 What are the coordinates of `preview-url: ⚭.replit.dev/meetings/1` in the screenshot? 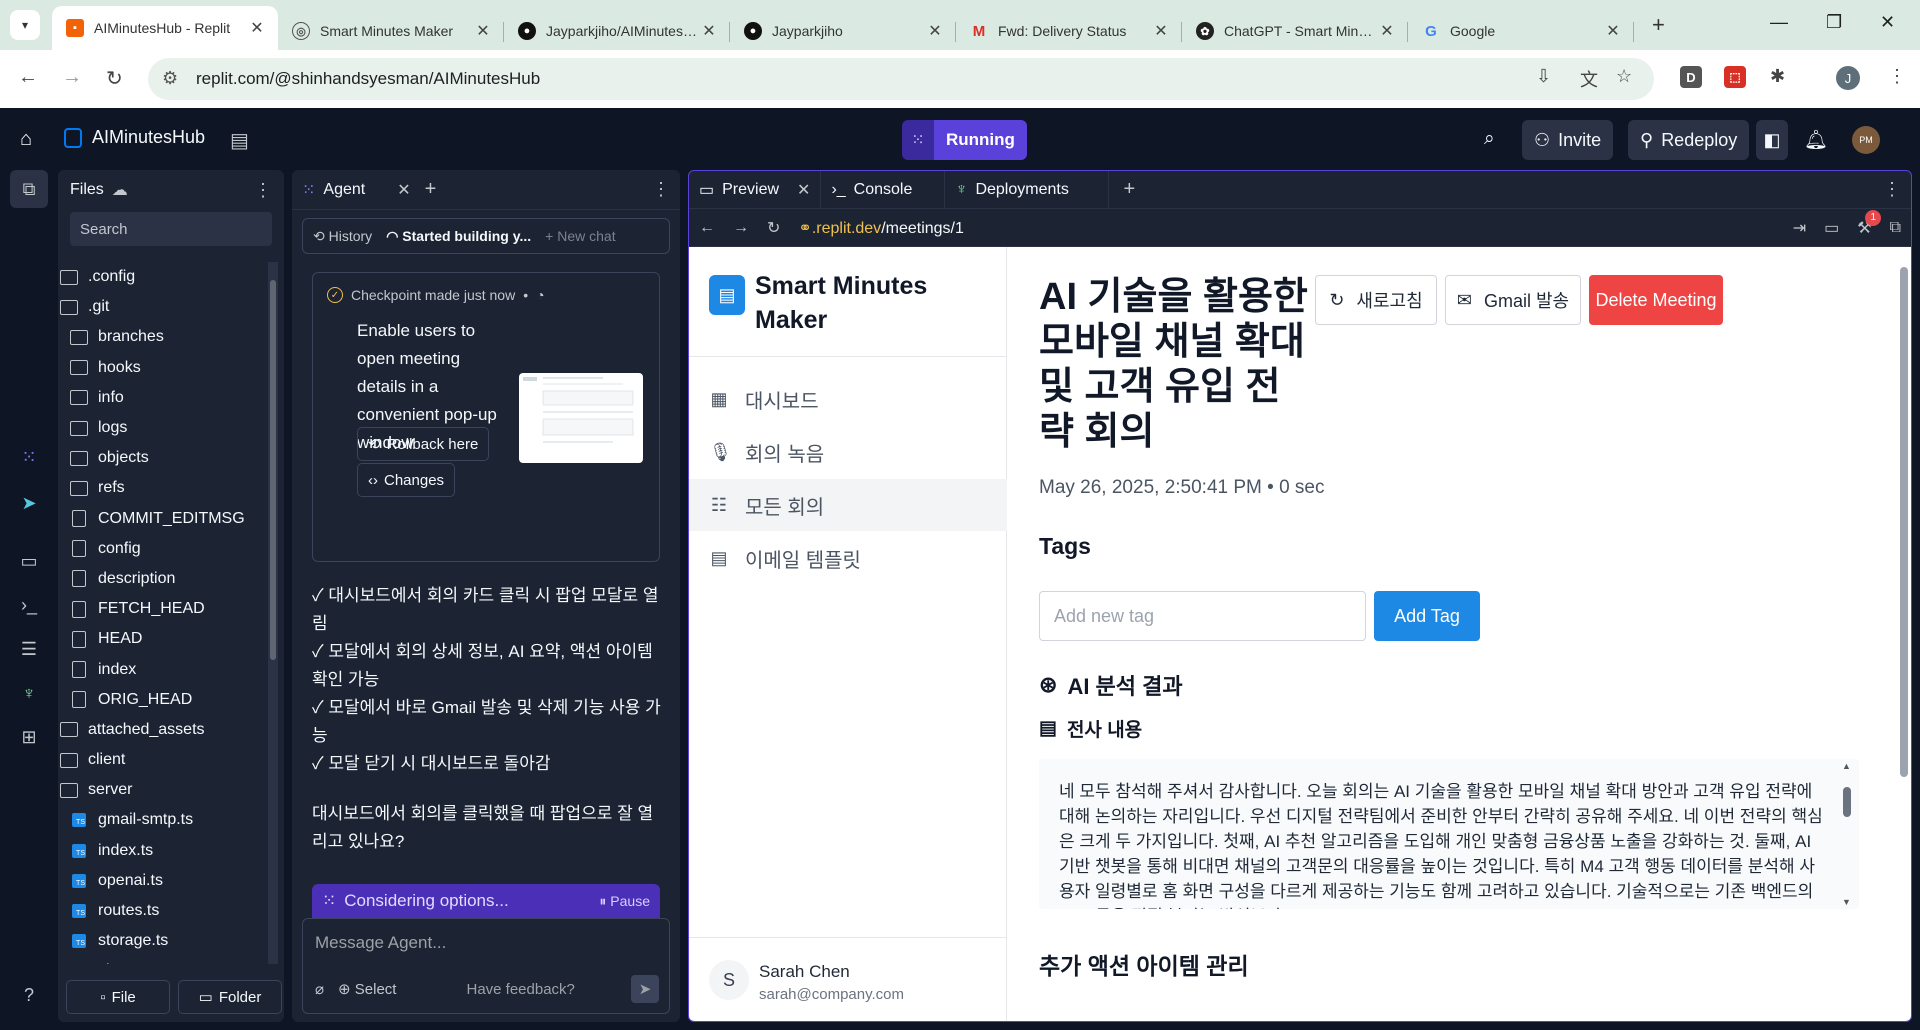 It's located at (881, 228).